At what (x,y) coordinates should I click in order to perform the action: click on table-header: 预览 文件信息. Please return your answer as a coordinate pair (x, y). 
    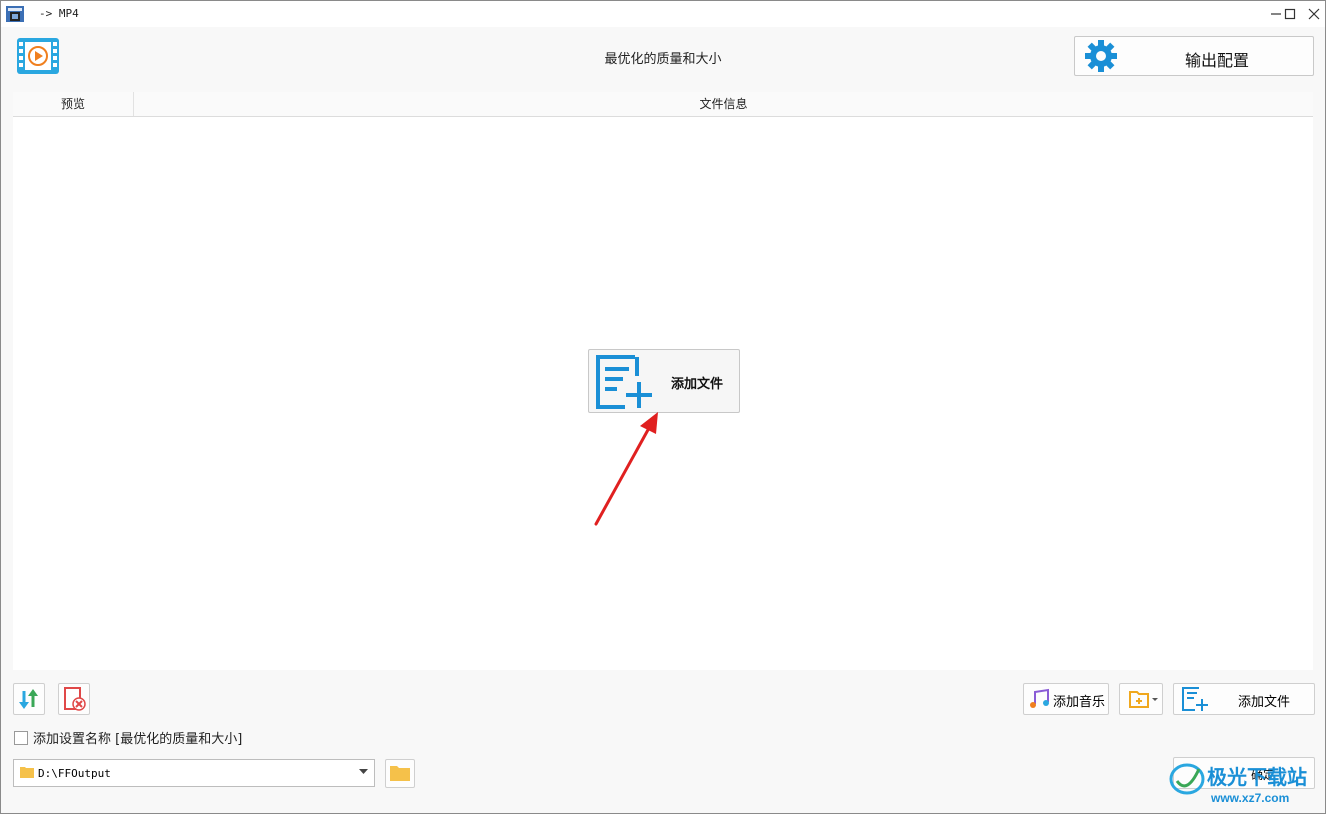
    Looking at the image, I should click on (663, 104).